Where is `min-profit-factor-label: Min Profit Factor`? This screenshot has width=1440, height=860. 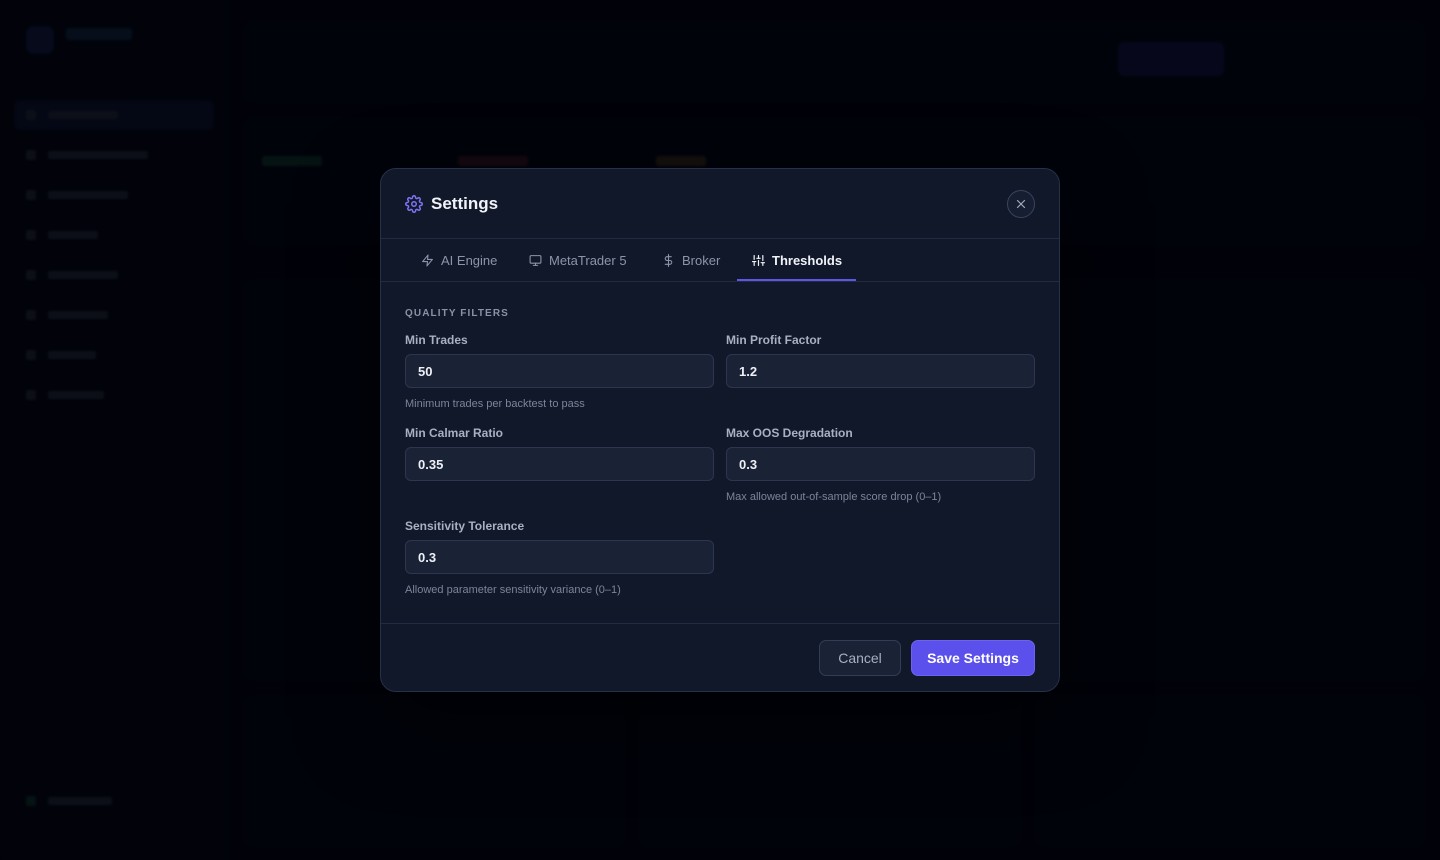
min-profit-factor-label: Min Profit Factor is located at coordinates (774, 340).